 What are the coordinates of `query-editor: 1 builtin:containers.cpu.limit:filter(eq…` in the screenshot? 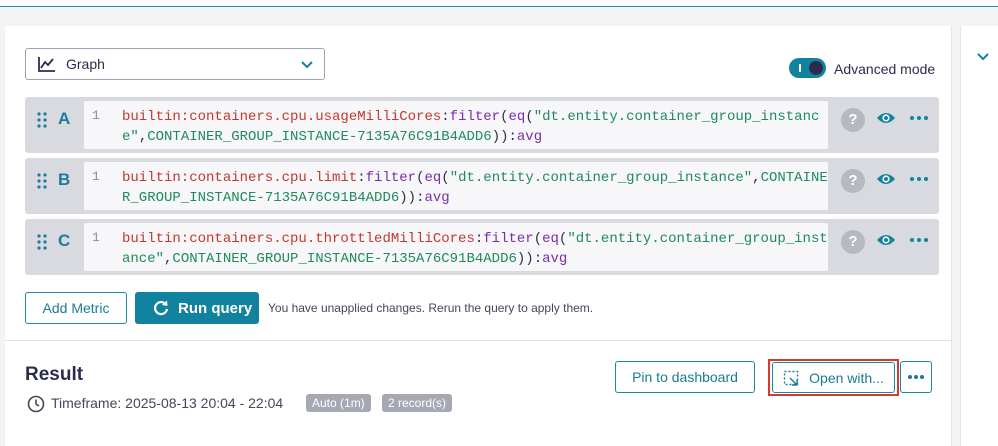 It's located at (456, 186).